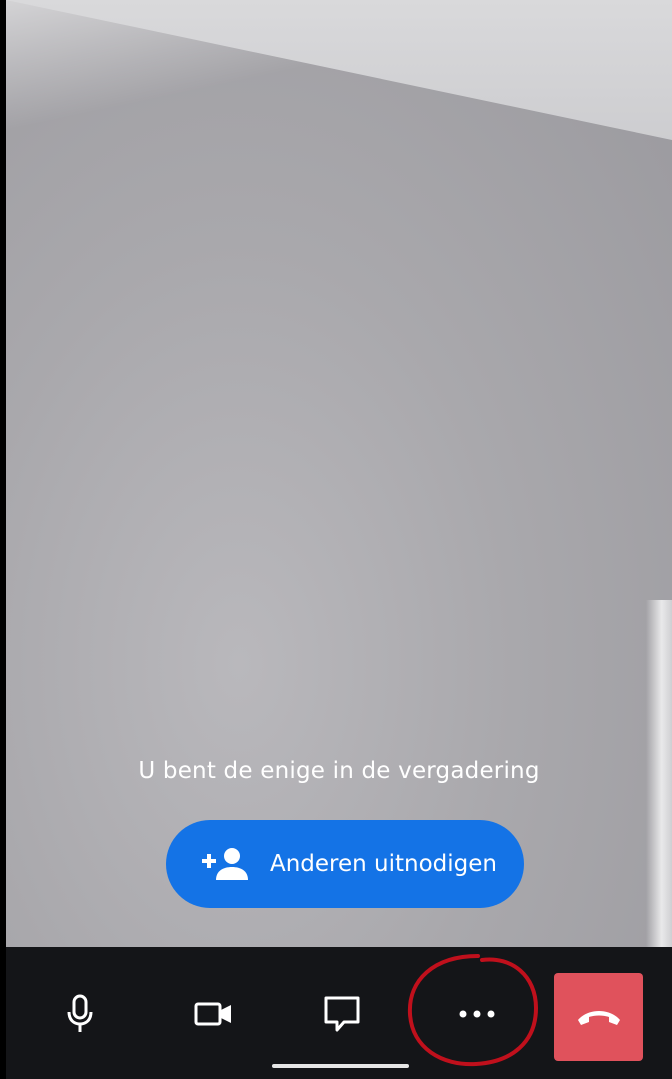 This screenshot has width=672, height=1079. I want to click on microphone-icon, so click(80, 1013).